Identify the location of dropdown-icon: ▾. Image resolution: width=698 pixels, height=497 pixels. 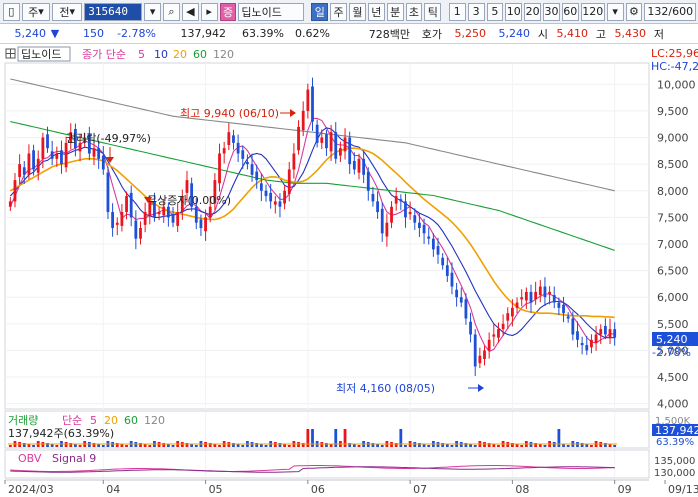
(153, 11).